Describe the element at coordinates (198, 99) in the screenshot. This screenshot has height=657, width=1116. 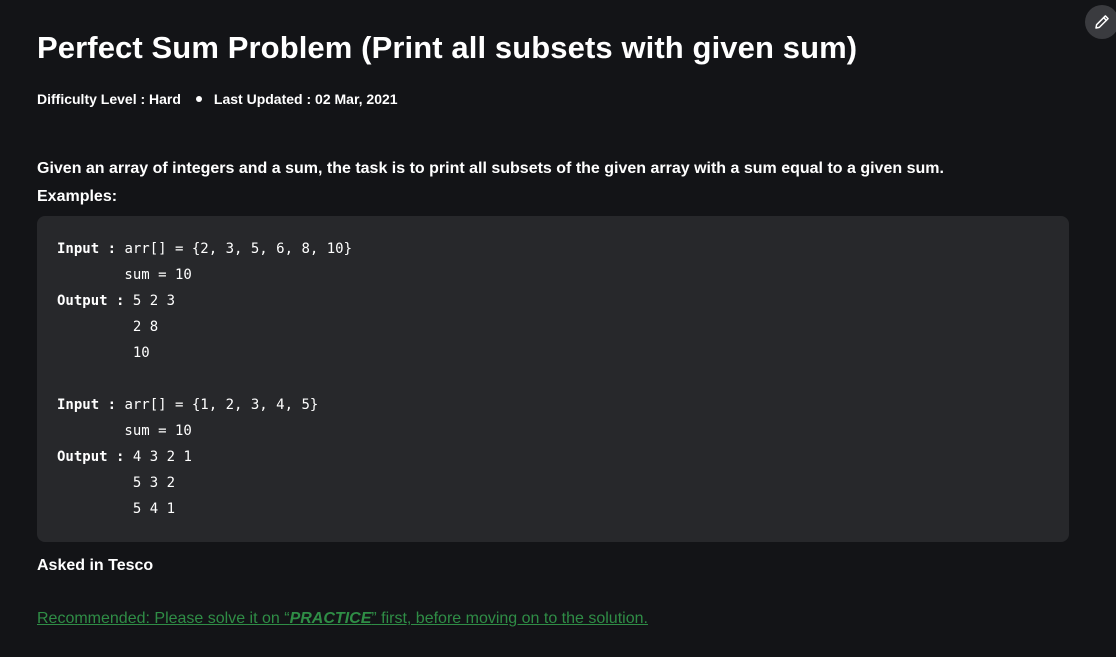
I see `separator-dot` at that location.